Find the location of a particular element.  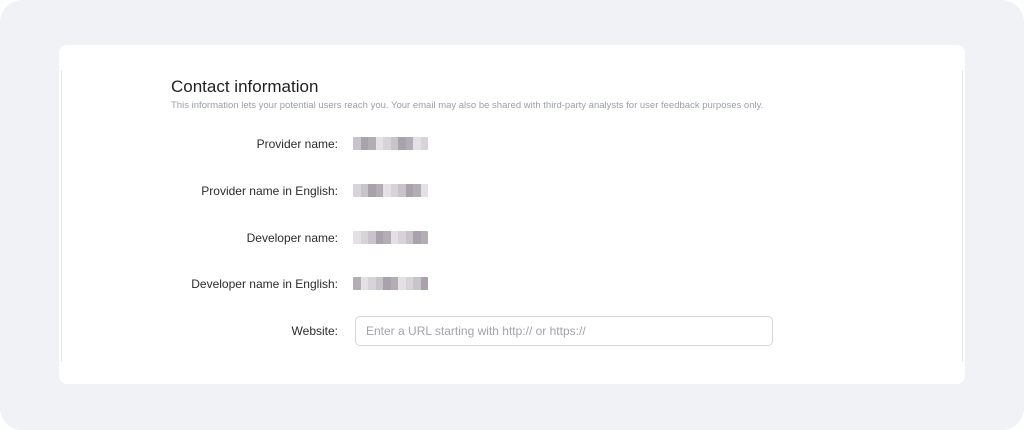

provider-name-row: Provider name: is located at coordinates (512, 144).